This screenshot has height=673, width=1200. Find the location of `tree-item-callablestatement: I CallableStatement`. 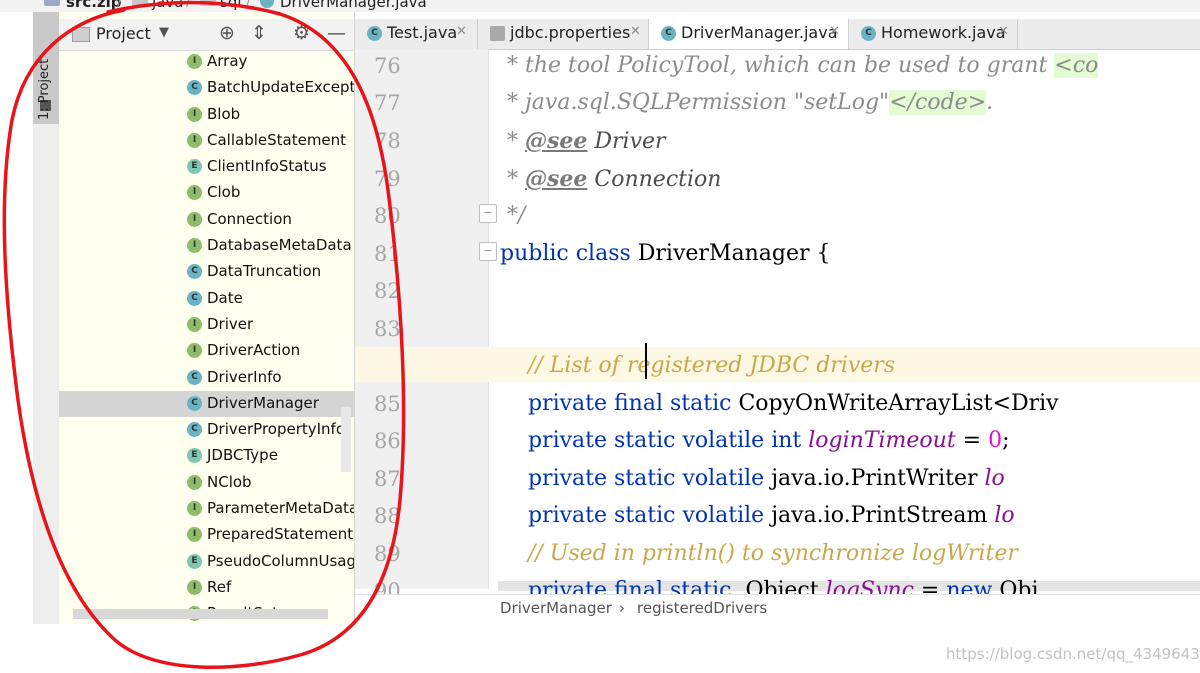

tree-item-callablestatement: I CallableStatement is located at coordinates (206, 141).